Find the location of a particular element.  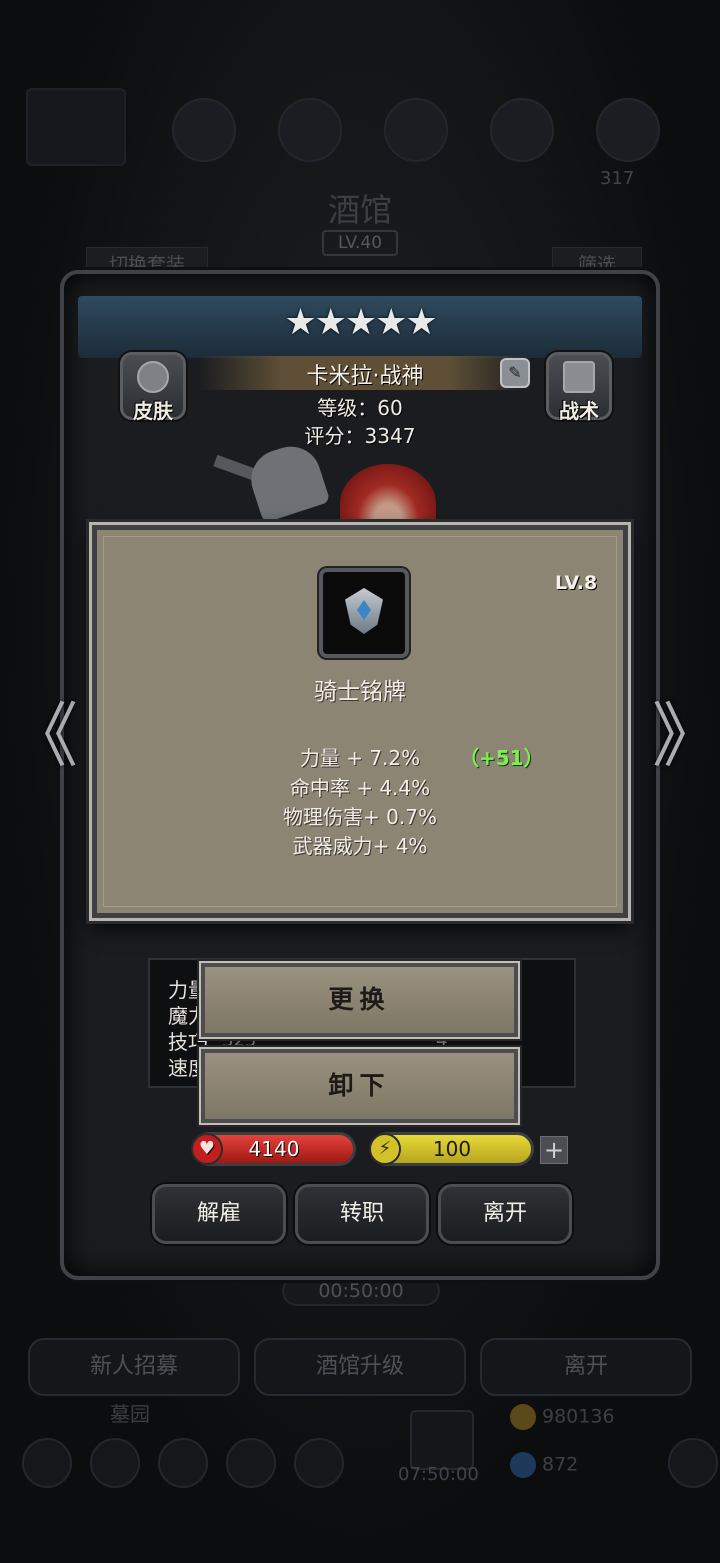

item-stat-weapon-power: 武器威力+ 4% is located at coordinates (360, 846).